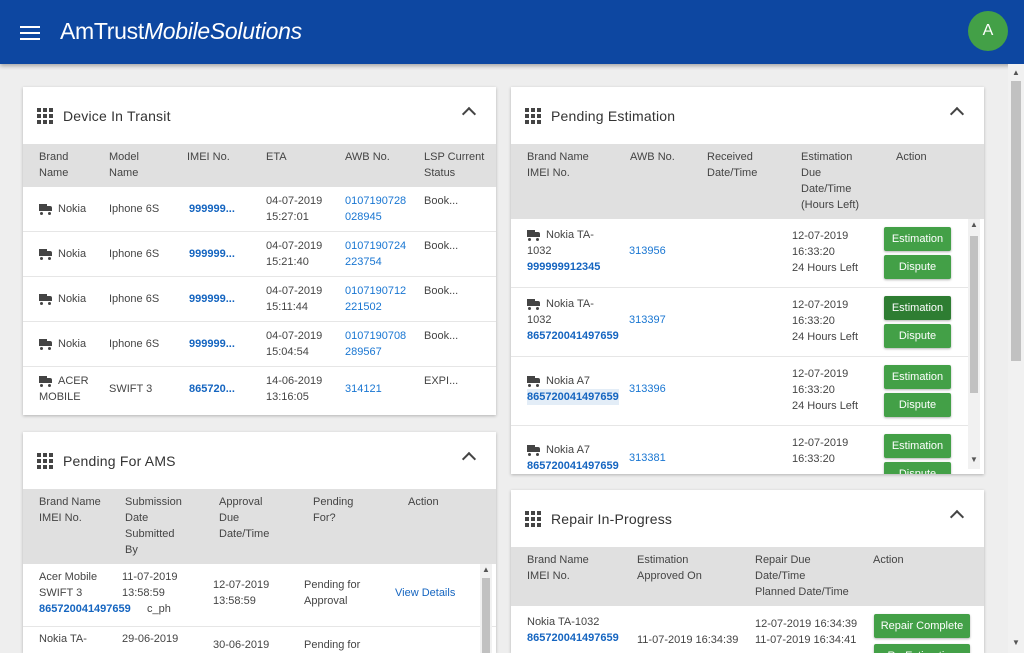 The image size is (1024, 653). Describe the element at coordinates (570, 304) in the screenshot. I see `brand-name: Nokia TA-` at that location.